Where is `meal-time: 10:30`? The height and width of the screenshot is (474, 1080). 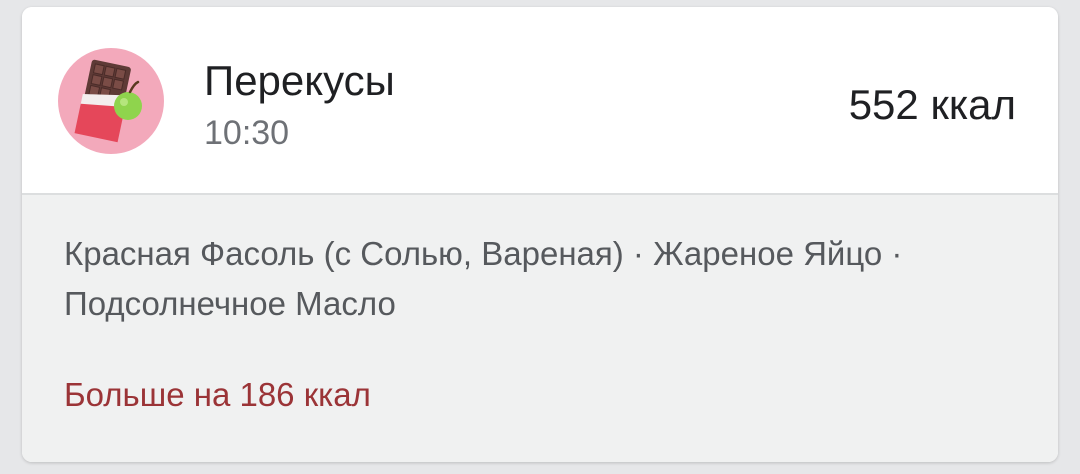
meal-time: 10:30 is located at coordinates (247, 133).